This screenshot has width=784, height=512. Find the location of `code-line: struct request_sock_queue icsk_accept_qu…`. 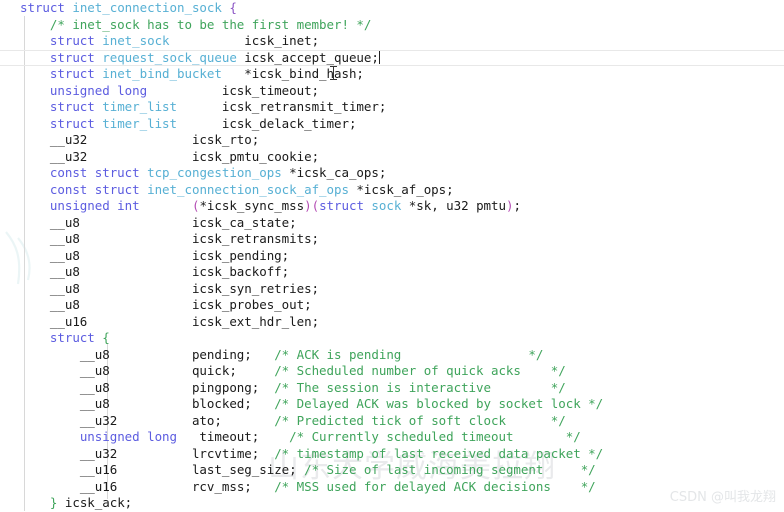

code-line: struct request_sock_queue icsk_accept_qu… is located at coordinates (392, 58).